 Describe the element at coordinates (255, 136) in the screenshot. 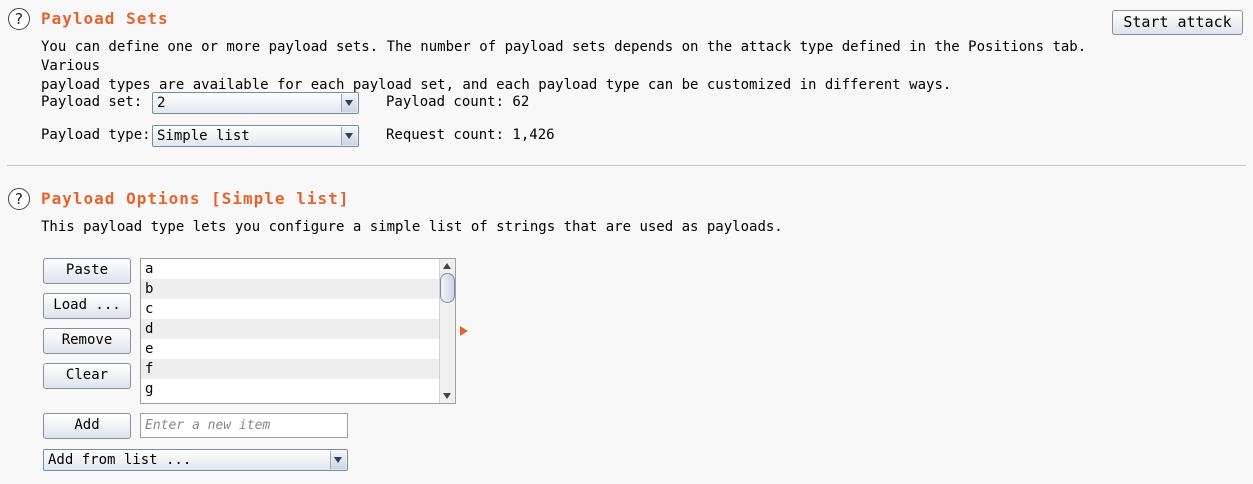

I see `payload-type-select: Simple list` at that location.